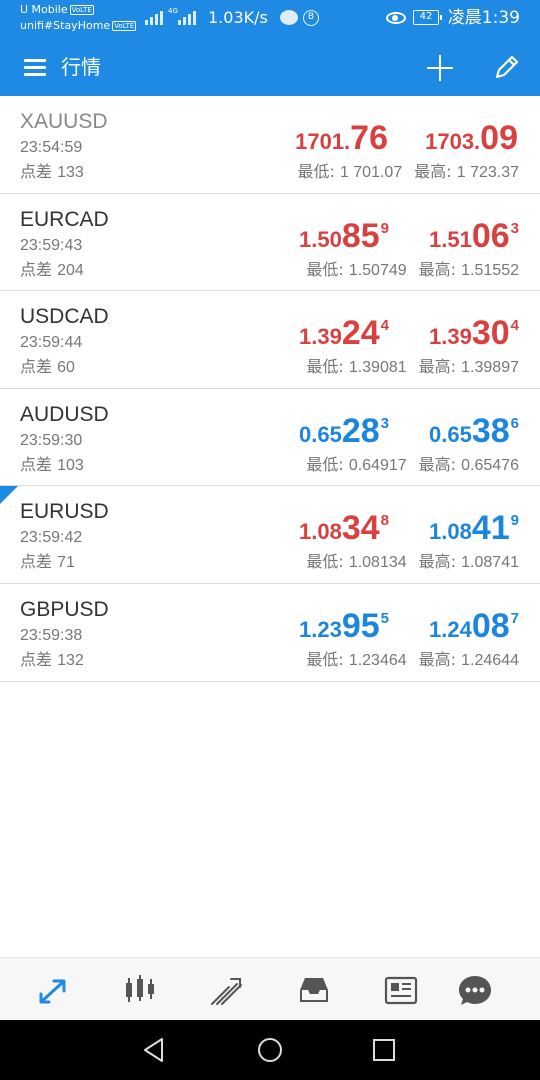 The image size is (540, 1080). Describe the element at coordinates (490, 625) in the screenshot. I see `ask-price-pips: 08` at that location.